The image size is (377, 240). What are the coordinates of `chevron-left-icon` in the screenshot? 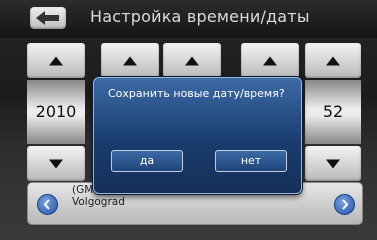 It's located at (46, 204).